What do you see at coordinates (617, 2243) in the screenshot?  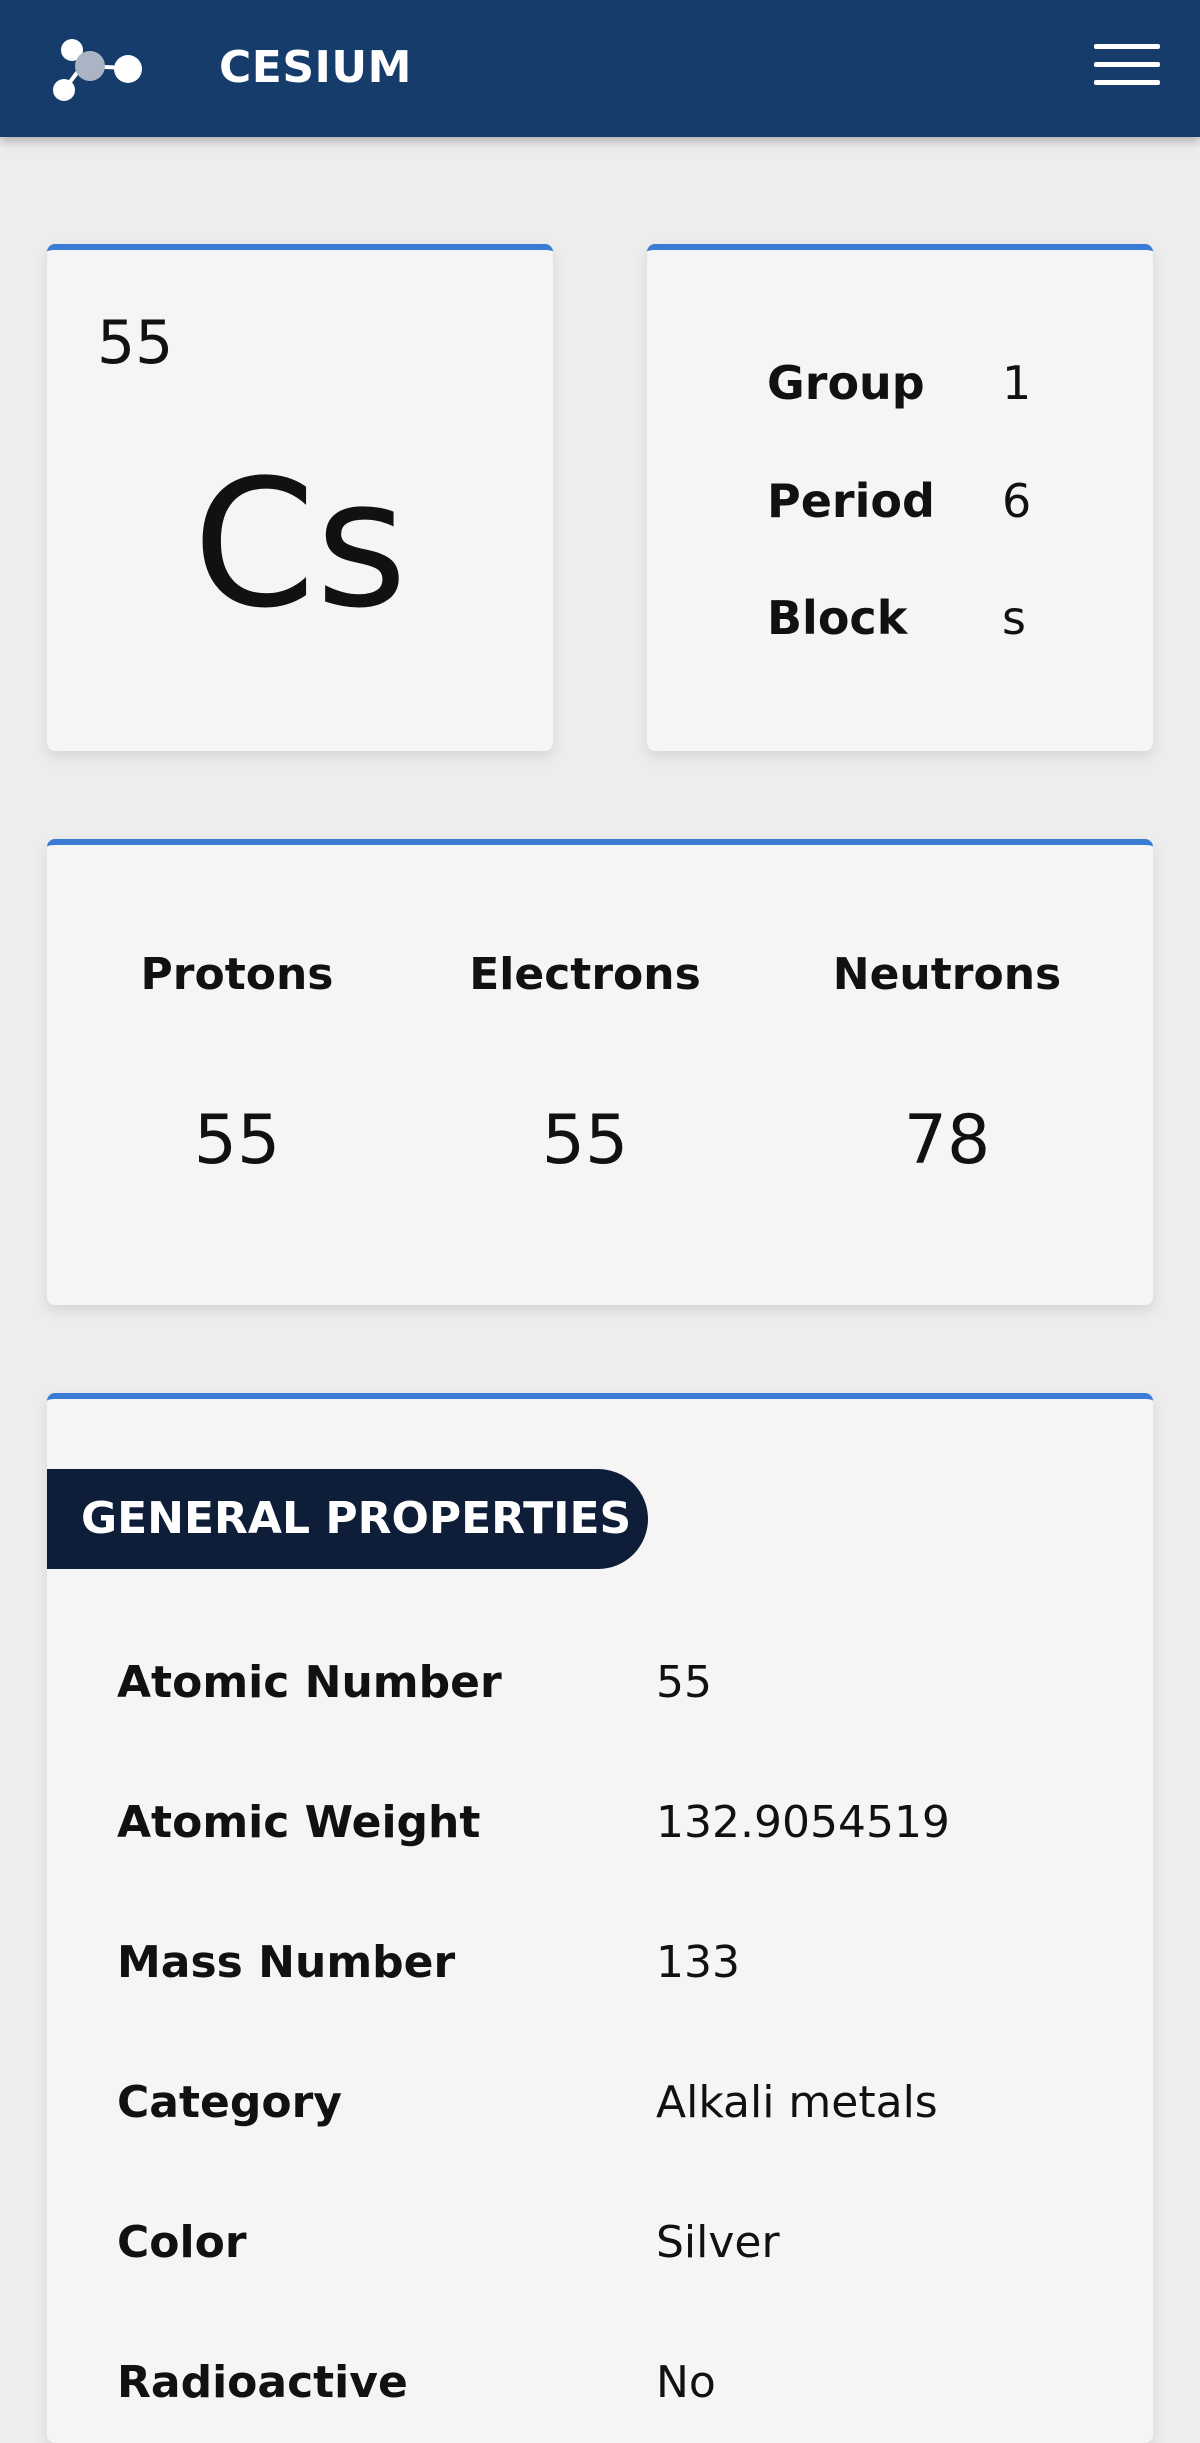 I see `property-row: Color Silver` at bounding box center [617, 2243].